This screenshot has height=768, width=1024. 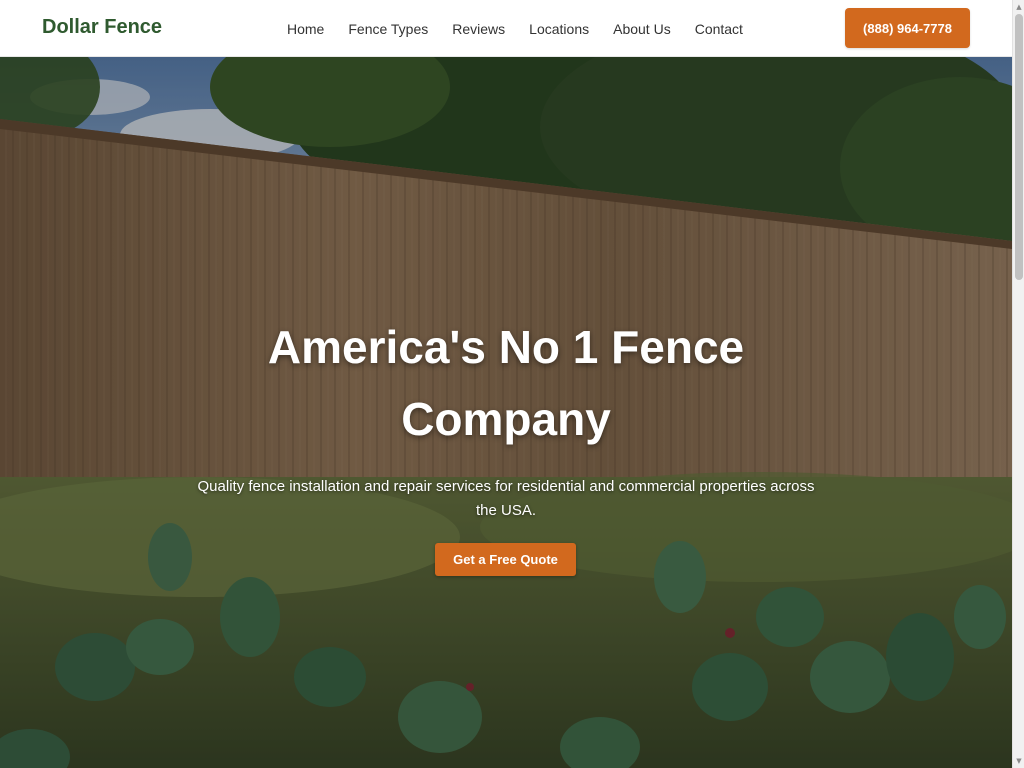 I want to click on nav-about-us: About Us, so click(x=642, y=29).